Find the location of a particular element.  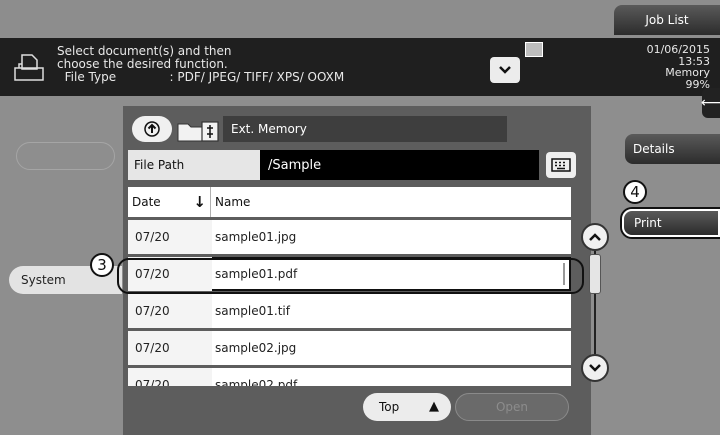

location-label: Ext. Memory is located at coordinates (365, 129).